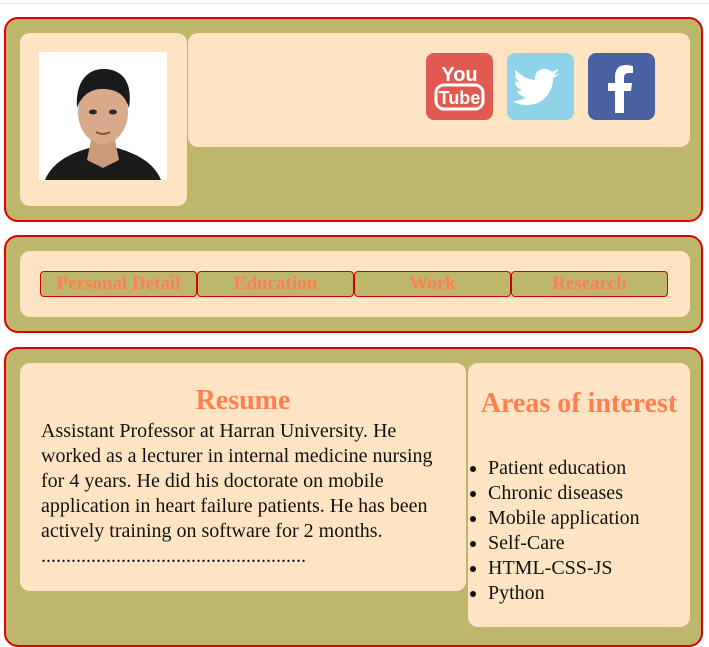  Describe the element at coordinates (589, 284) in the screenshot. I see `nav-research-button: Research` at that location.